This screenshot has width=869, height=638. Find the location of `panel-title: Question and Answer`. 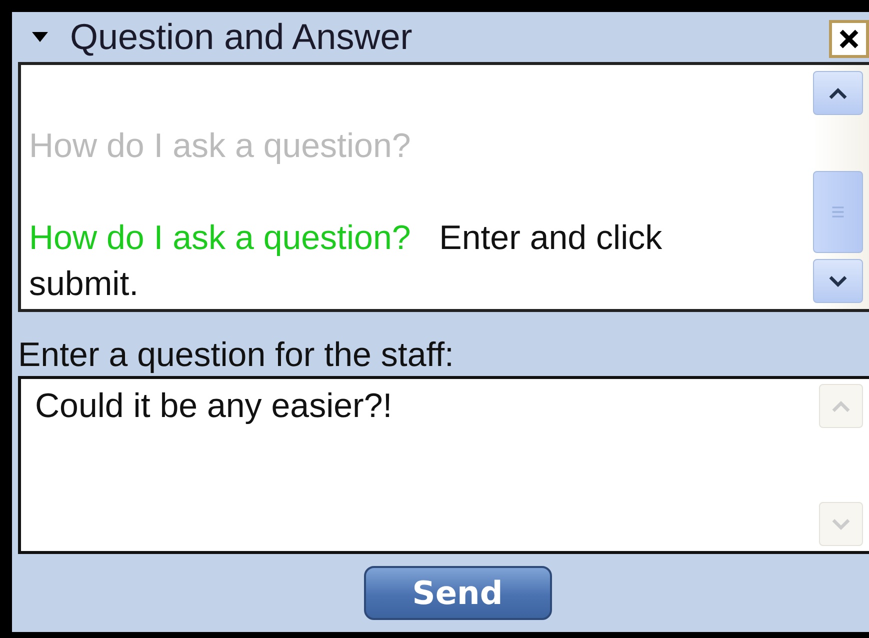

panel-title: Question and Answer is located at coordinates (242, 37).